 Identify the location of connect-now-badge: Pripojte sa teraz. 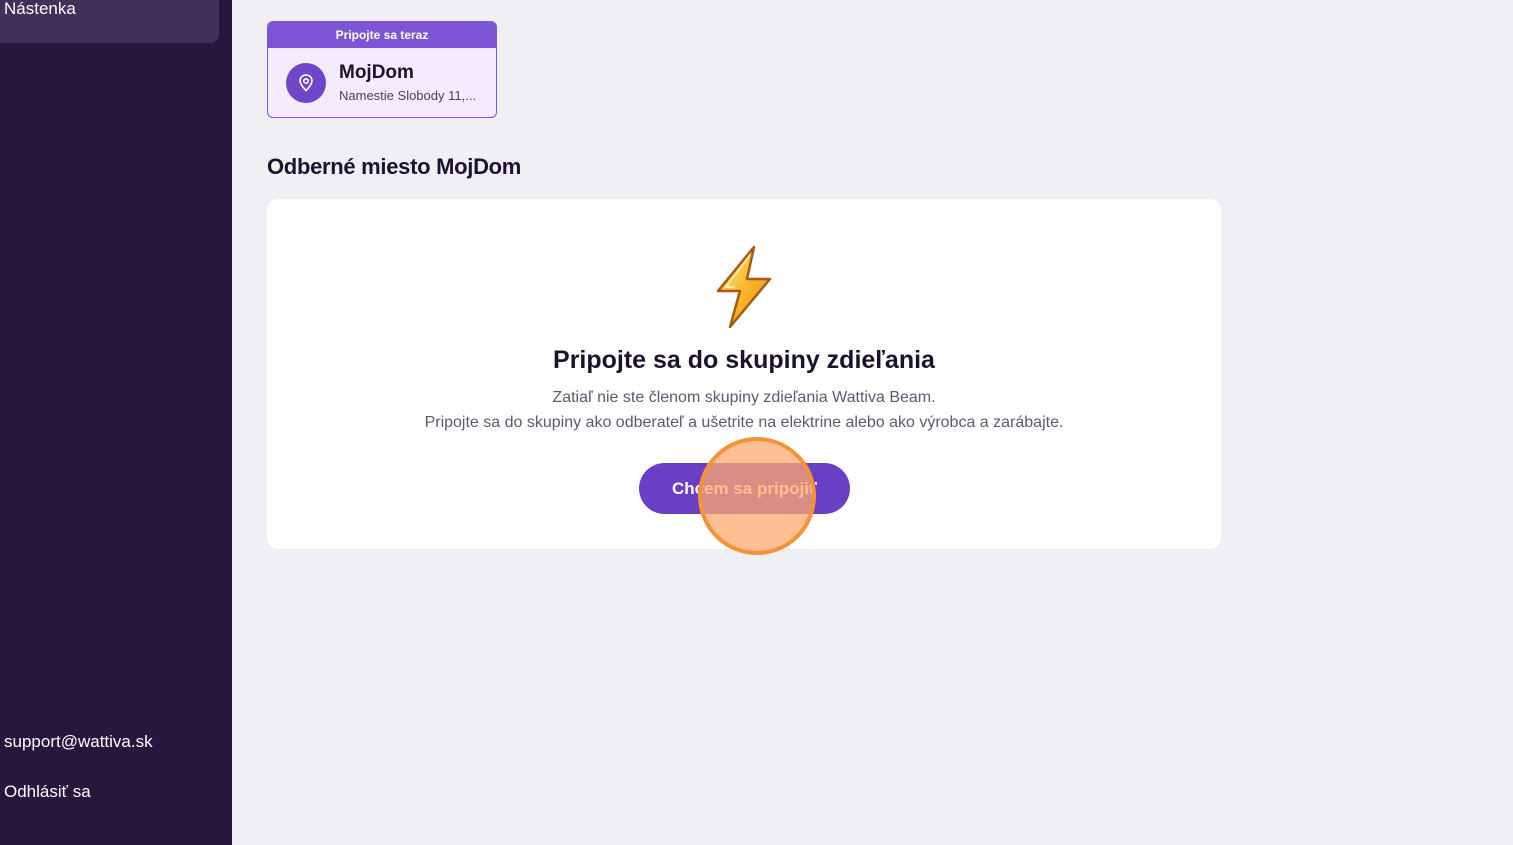
(382, 35).